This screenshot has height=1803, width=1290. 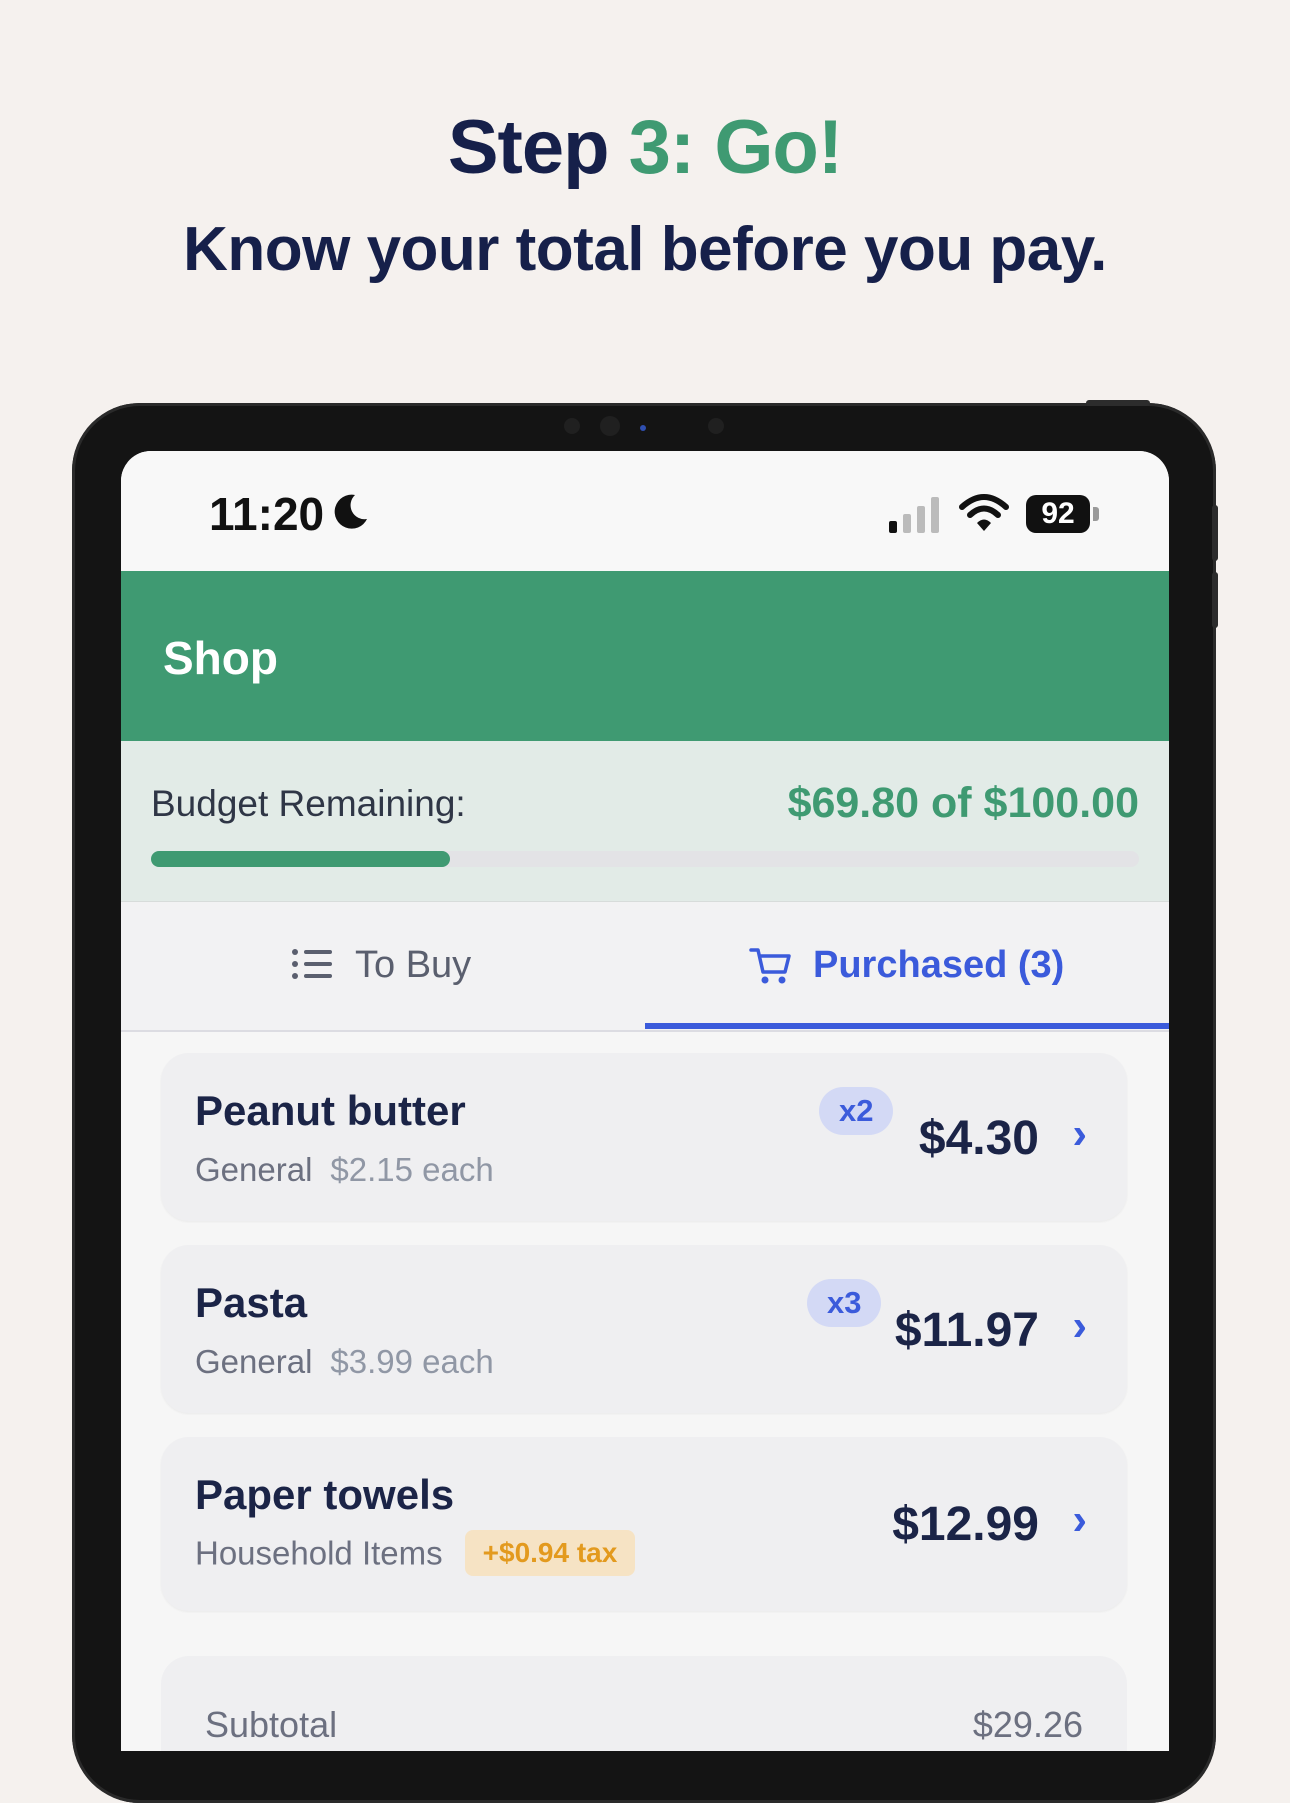 I want to click on tab-bar: To Buy Purchased (3), so click(x=645, y=967).